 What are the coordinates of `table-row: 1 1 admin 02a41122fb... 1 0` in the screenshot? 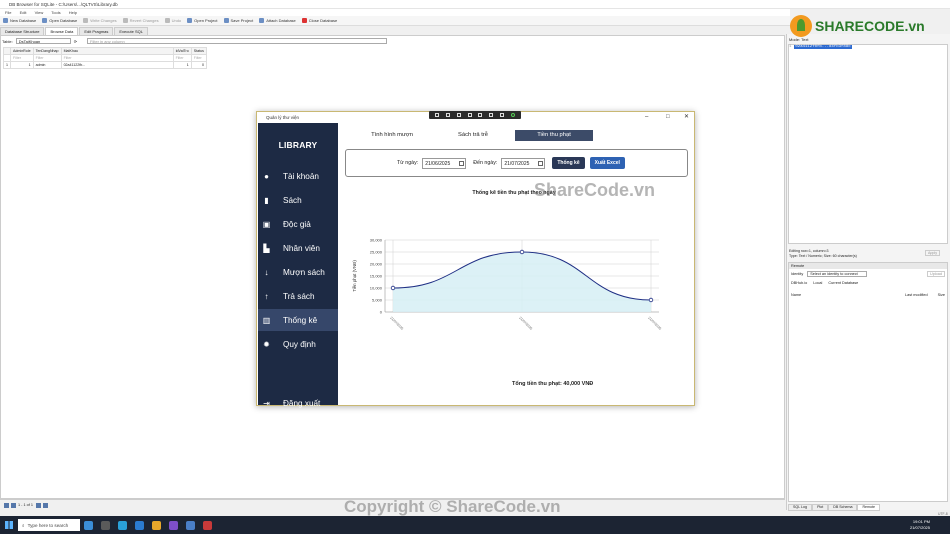 It's located at (105, 65).